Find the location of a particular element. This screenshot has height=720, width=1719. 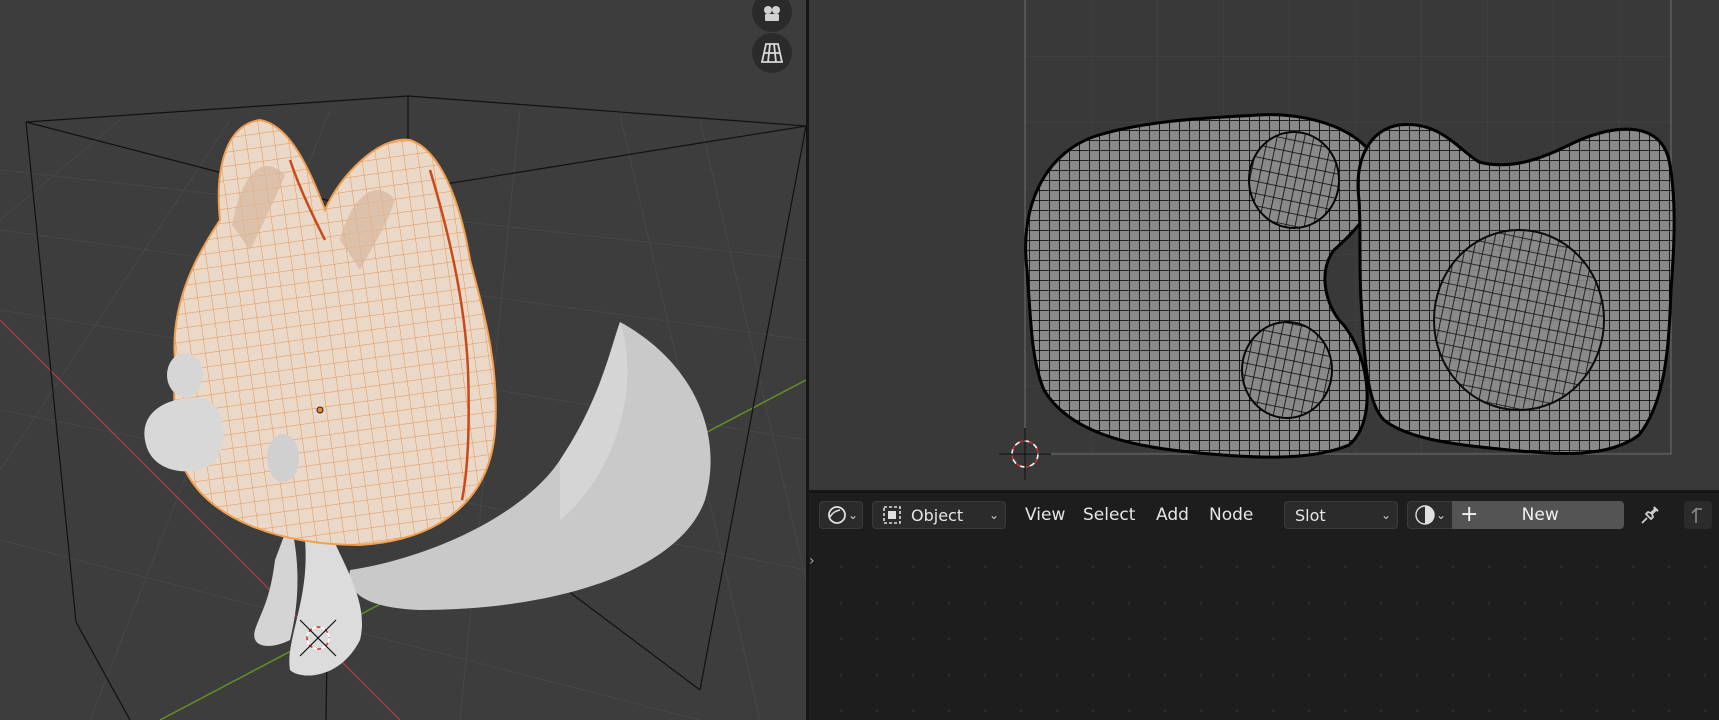

material-sphere-icon is located at coordinates (1425, 515).